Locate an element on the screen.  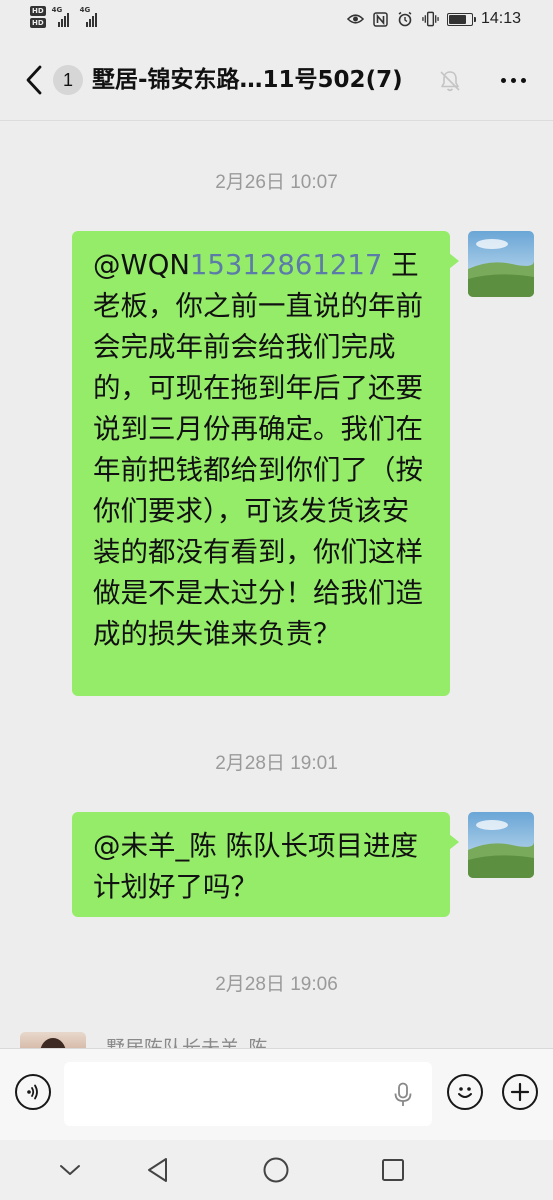
nav-back-button is located at coordinates (158, 1170).